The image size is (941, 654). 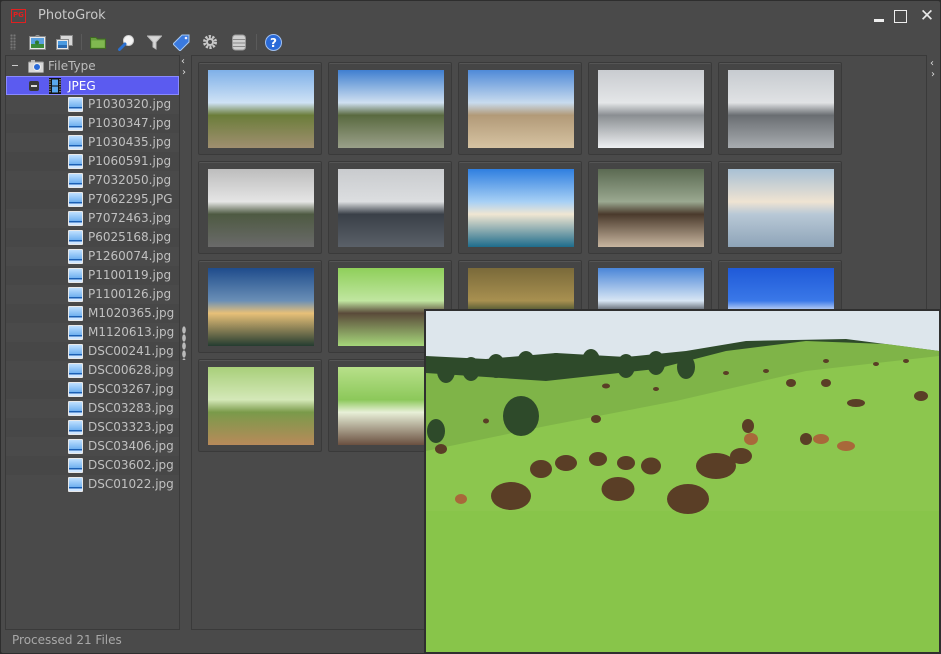 I want to click on tree-file-item: M1020365.jpg, so click(x=92, y=313).